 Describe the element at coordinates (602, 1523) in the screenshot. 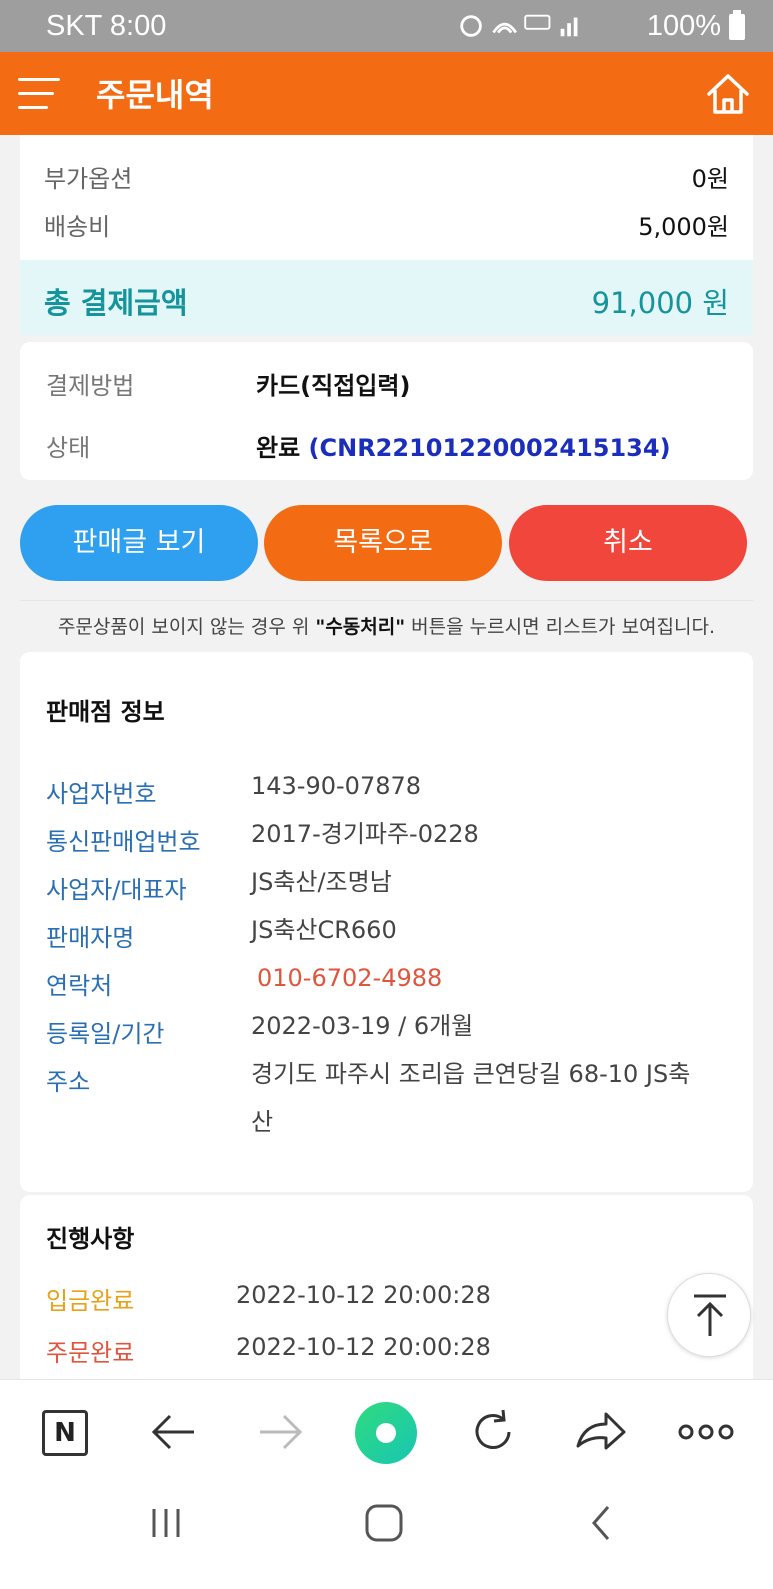

I see `back-nav-icon` at that location.